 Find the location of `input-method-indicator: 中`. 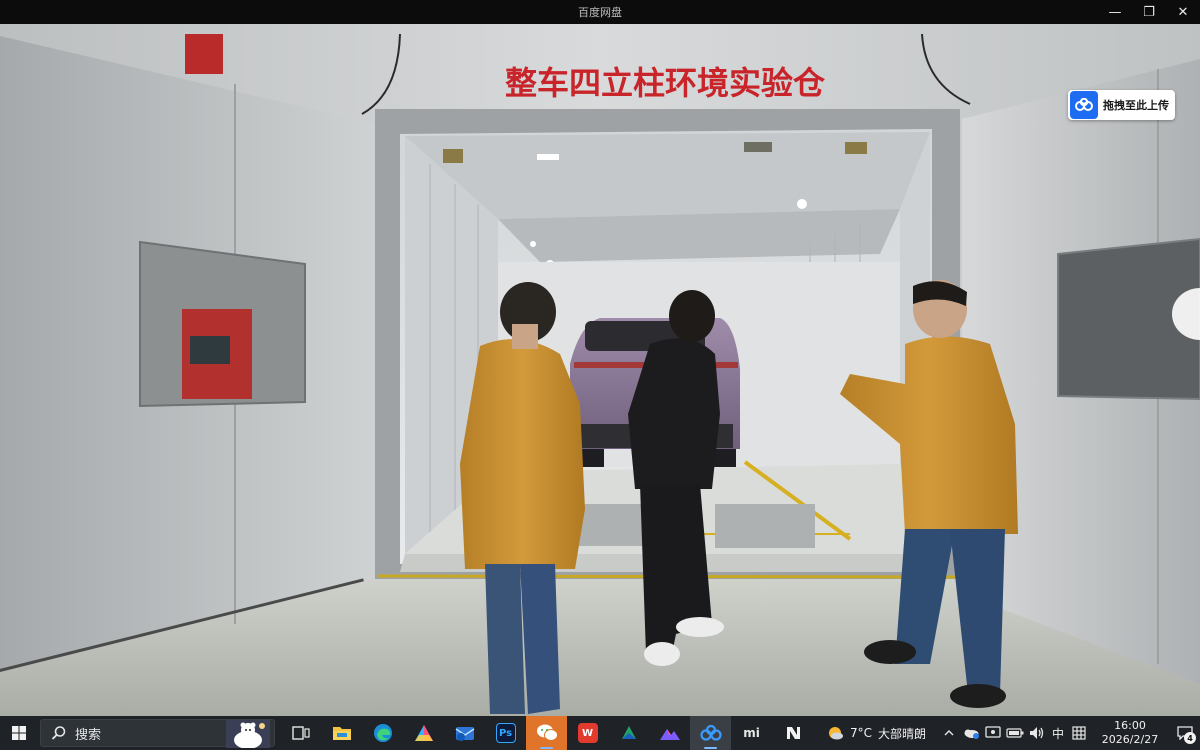

input-method-indicator: 中 is located at coordinates (1058, 733).